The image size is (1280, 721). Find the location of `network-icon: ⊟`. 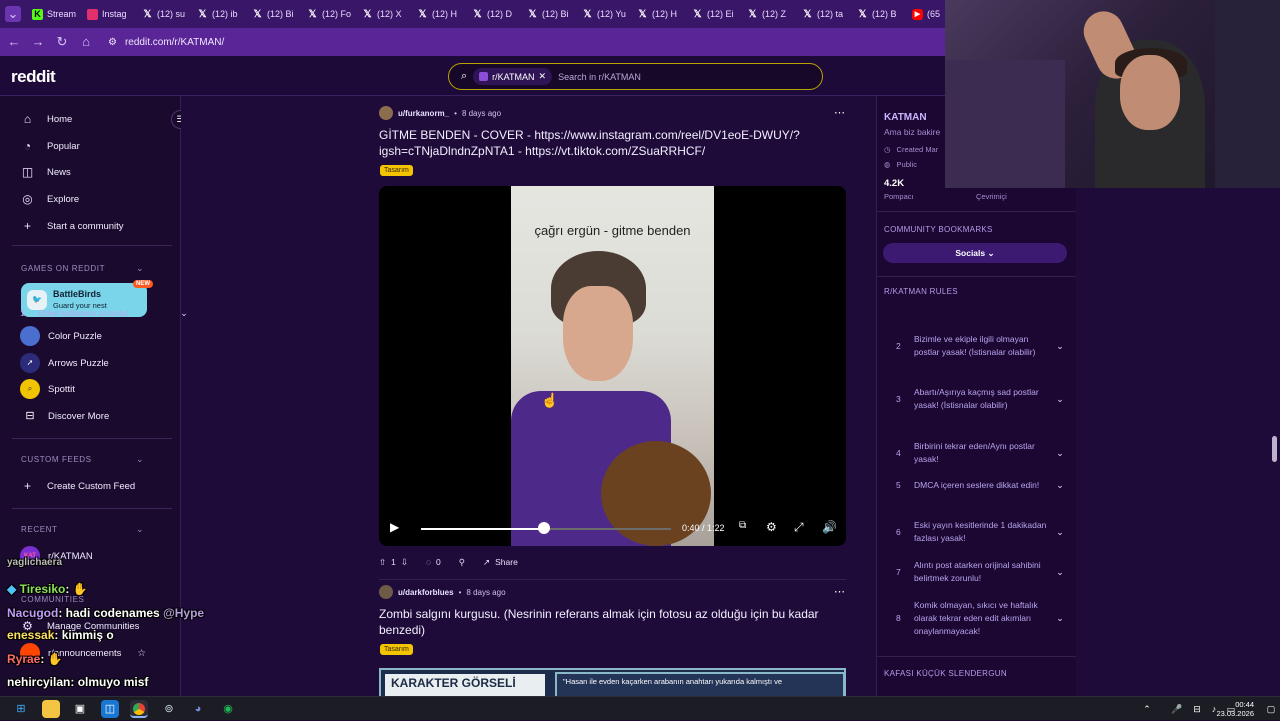

network-icon: ⊟ is located at coordinates (1197, 709).